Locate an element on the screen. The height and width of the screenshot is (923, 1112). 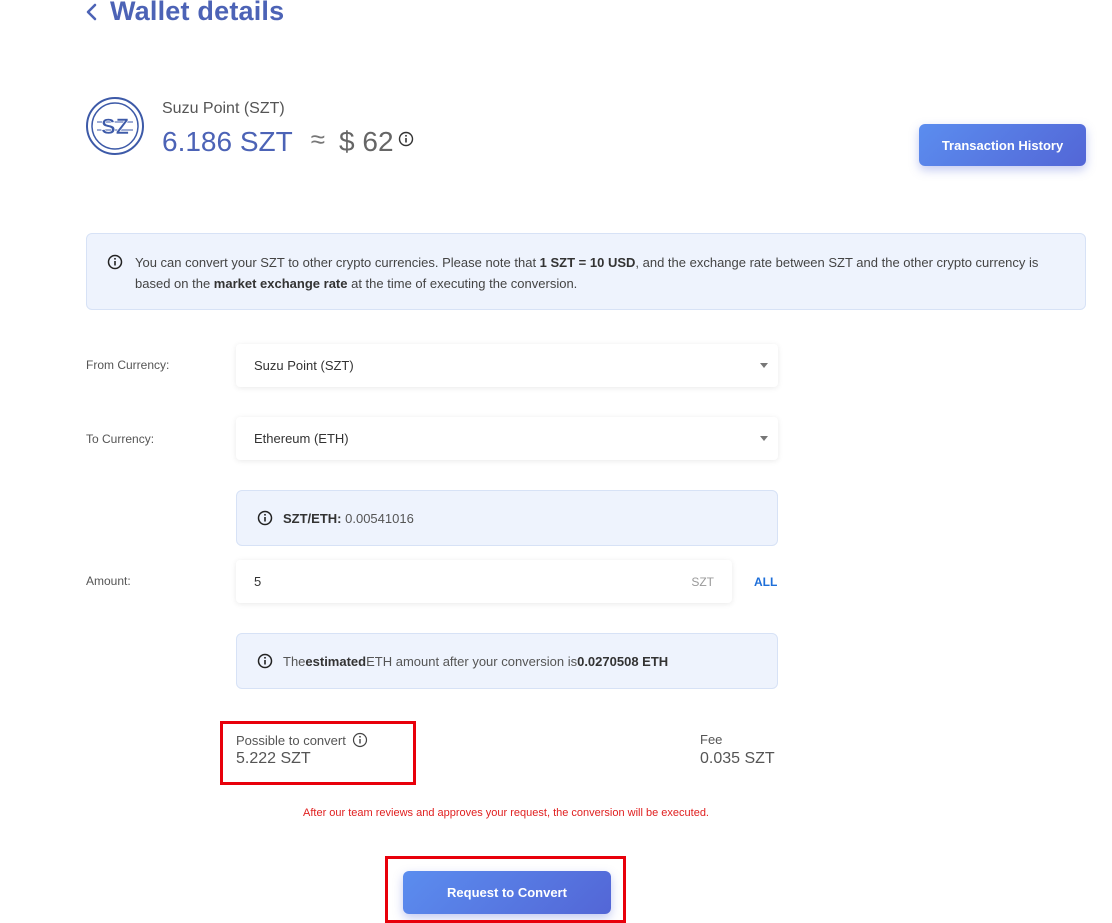
balance-amount: 6.186 SZT is located at coordinates (227, 141).